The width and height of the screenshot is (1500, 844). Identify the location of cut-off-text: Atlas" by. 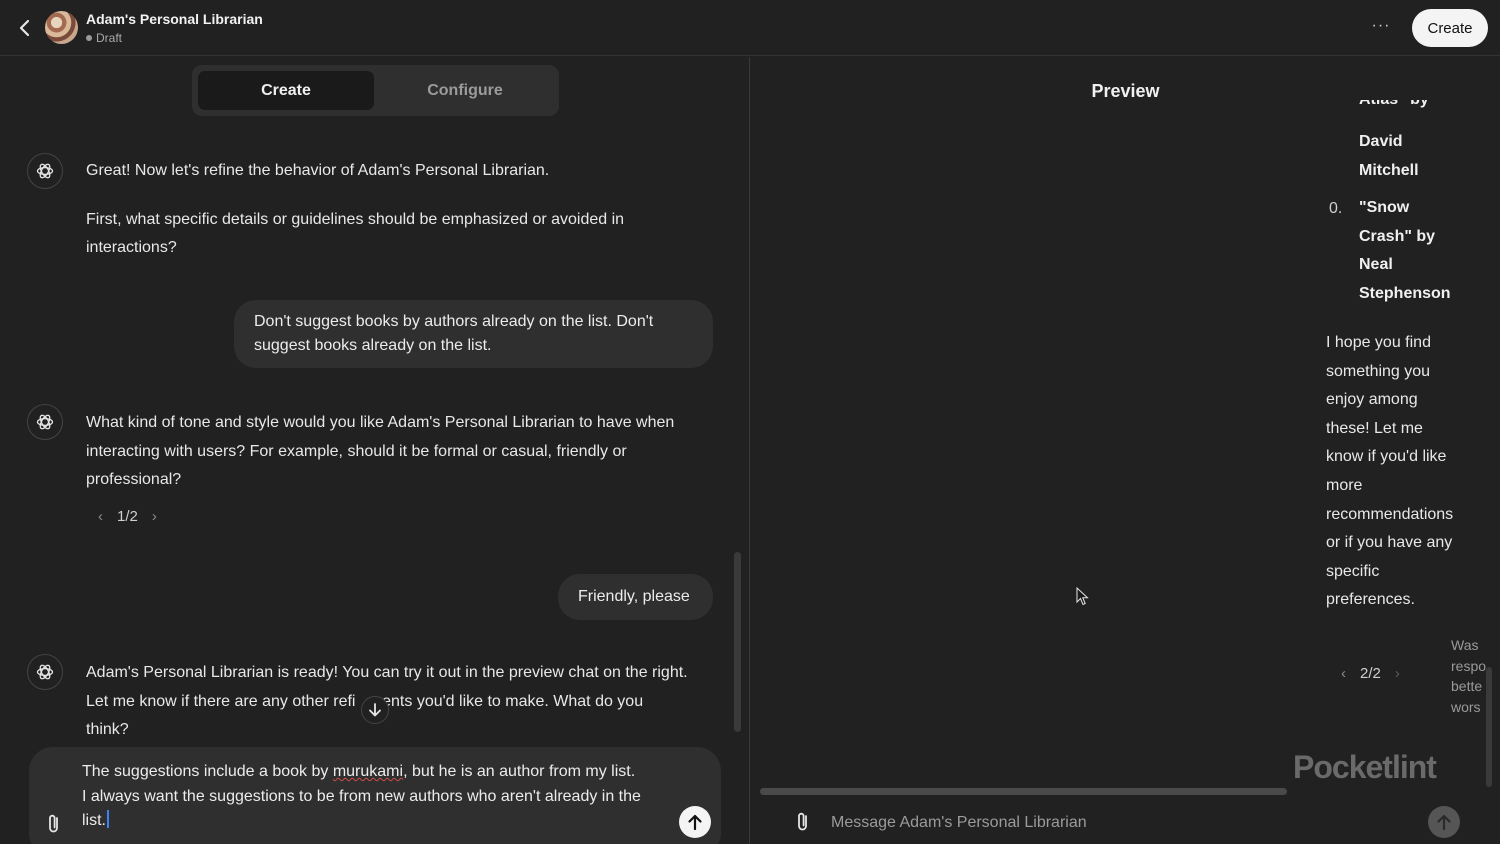
(1394, 110).